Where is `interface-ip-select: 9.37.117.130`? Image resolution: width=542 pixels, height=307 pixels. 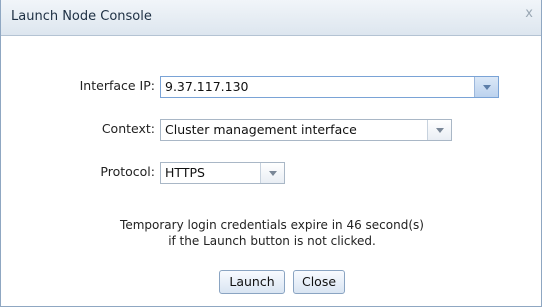
interface-ip-select: 9.37.117.130 is located at coordinates (329, 87).